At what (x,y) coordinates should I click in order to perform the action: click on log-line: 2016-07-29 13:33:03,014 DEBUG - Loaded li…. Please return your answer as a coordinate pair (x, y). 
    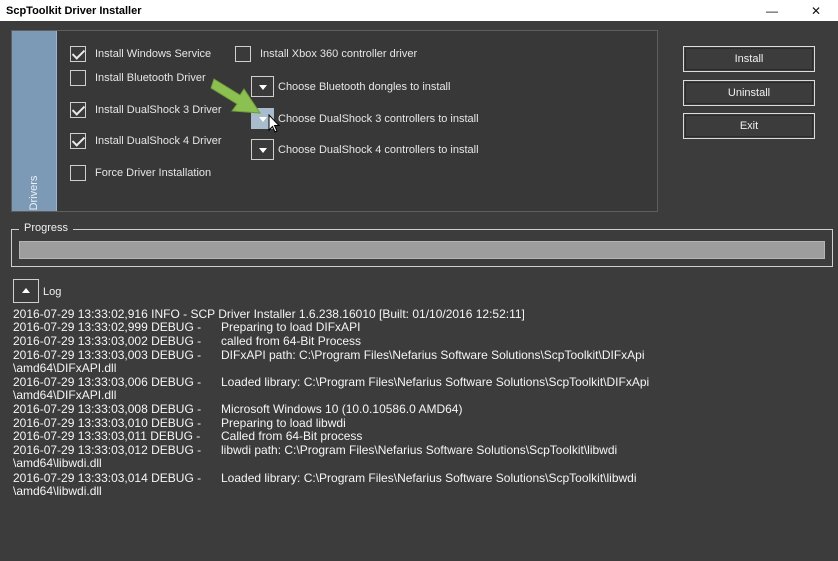
    Looking at the image, I should click on (325, 478).